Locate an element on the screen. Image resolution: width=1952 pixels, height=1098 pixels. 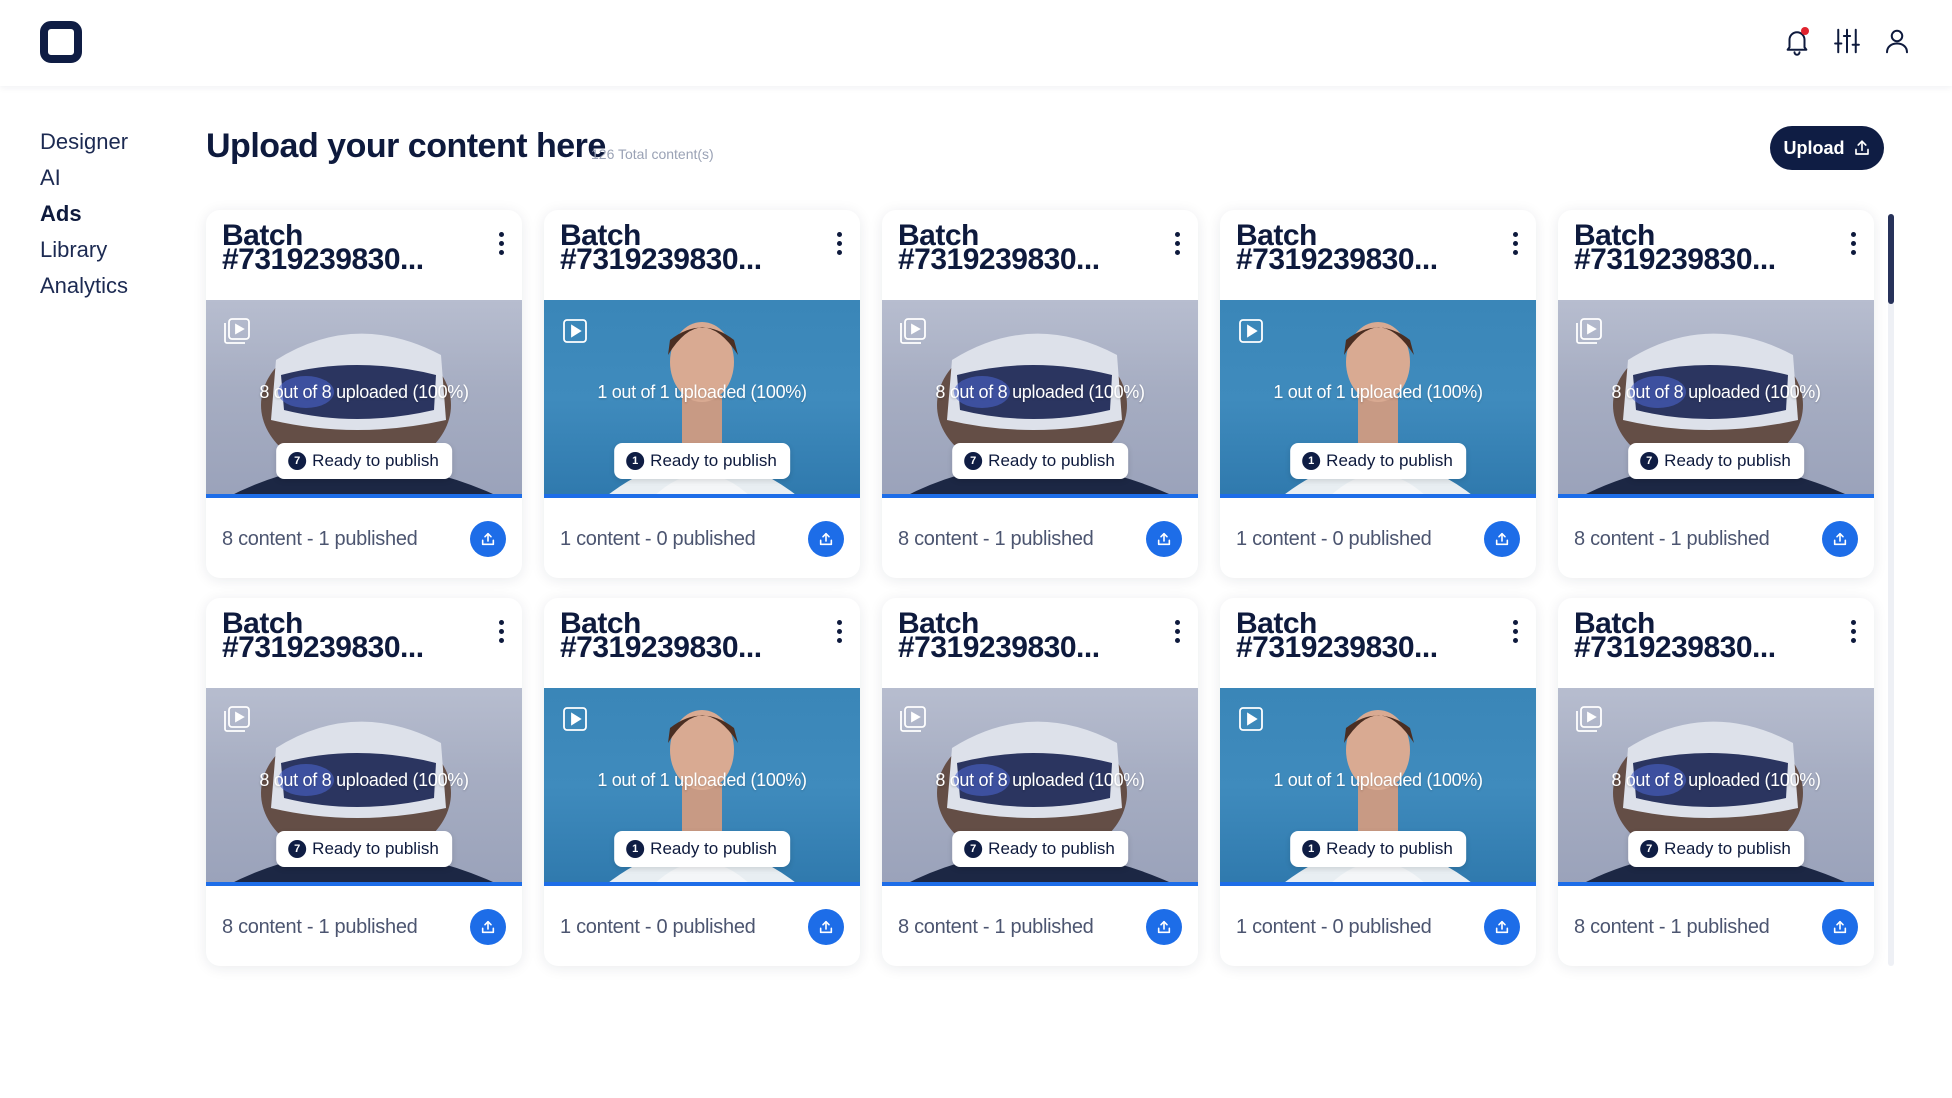
upload-button-label: Upload is located at coordinates (1814, 147).